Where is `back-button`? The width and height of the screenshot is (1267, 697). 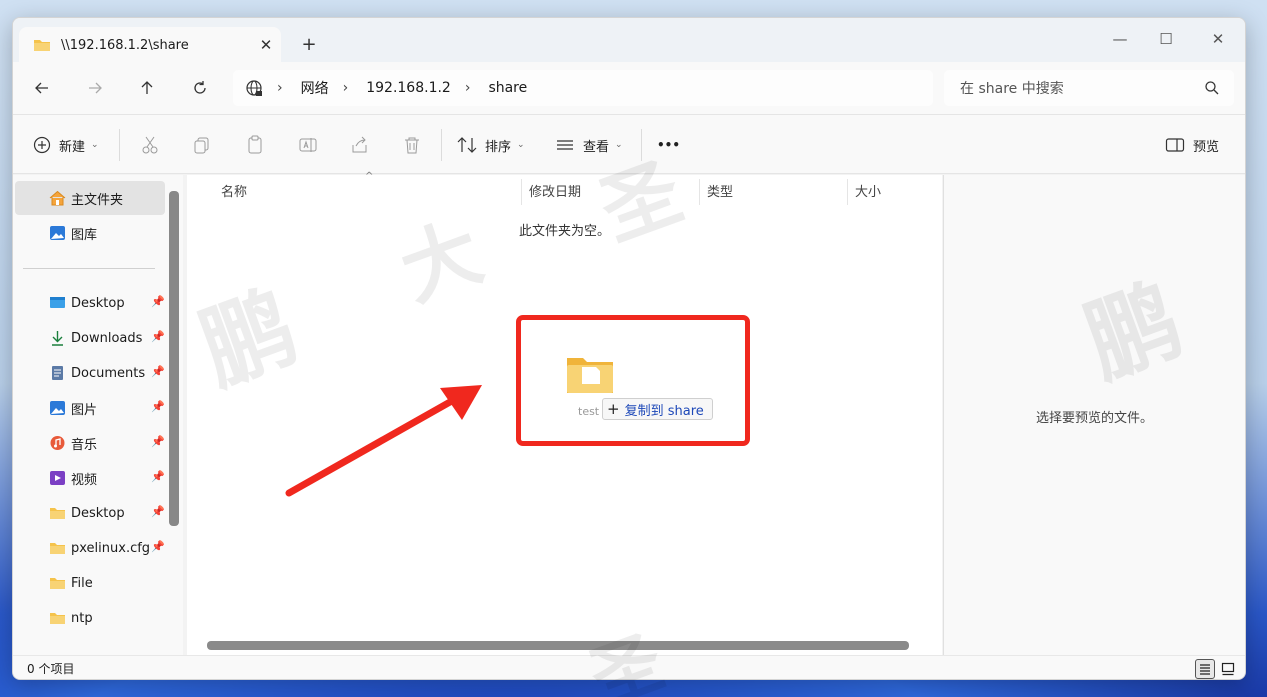 back-button is located at coordinates (42, 88).